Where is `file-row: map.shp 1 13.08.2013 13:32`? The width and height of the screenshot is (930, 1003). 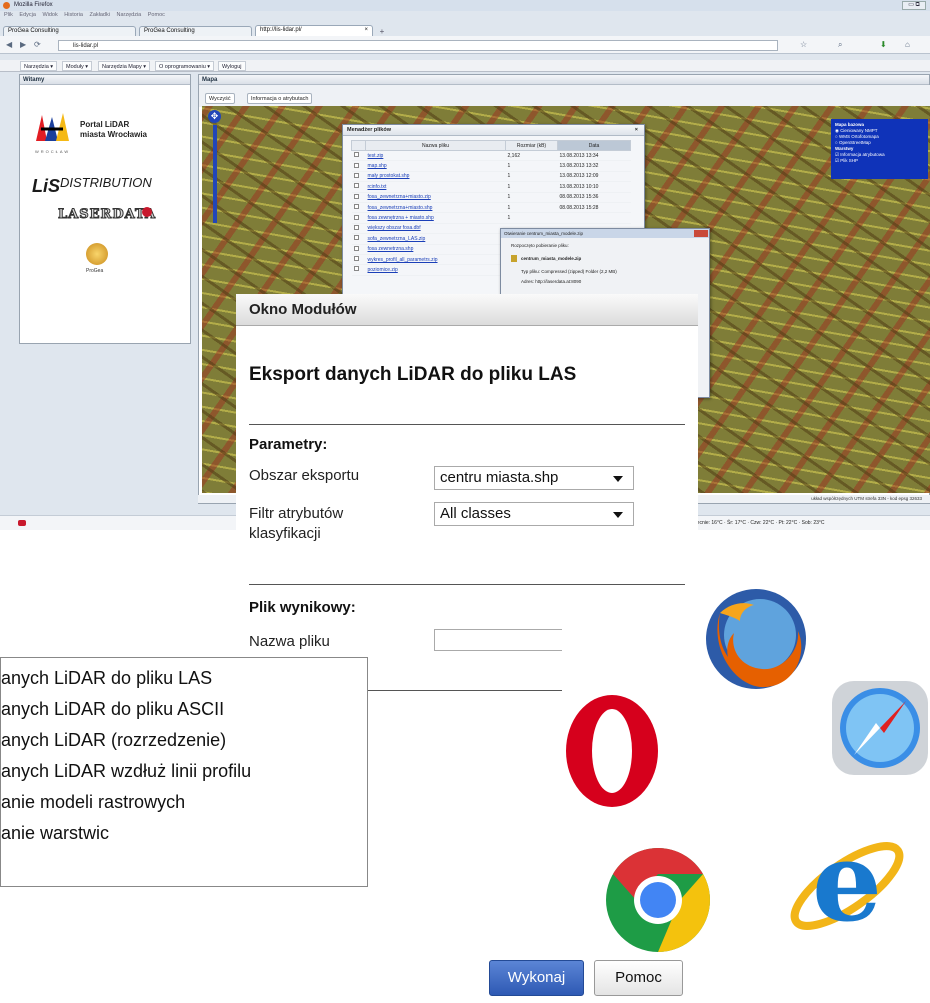
file-row: map.shp 1 13.08.2013 13:32 is located at coordinates (491, 166).